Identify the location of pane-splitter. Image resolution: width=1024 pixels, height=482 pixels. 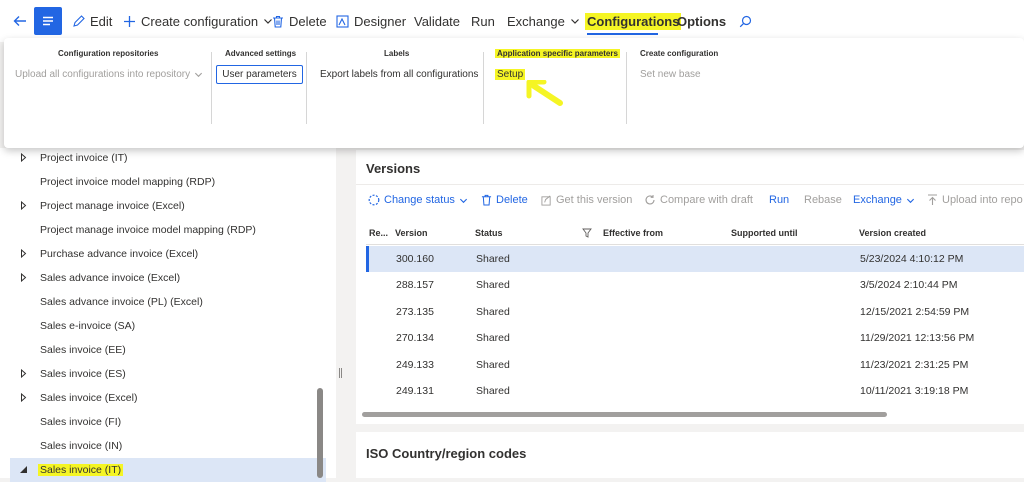
(346, 313).